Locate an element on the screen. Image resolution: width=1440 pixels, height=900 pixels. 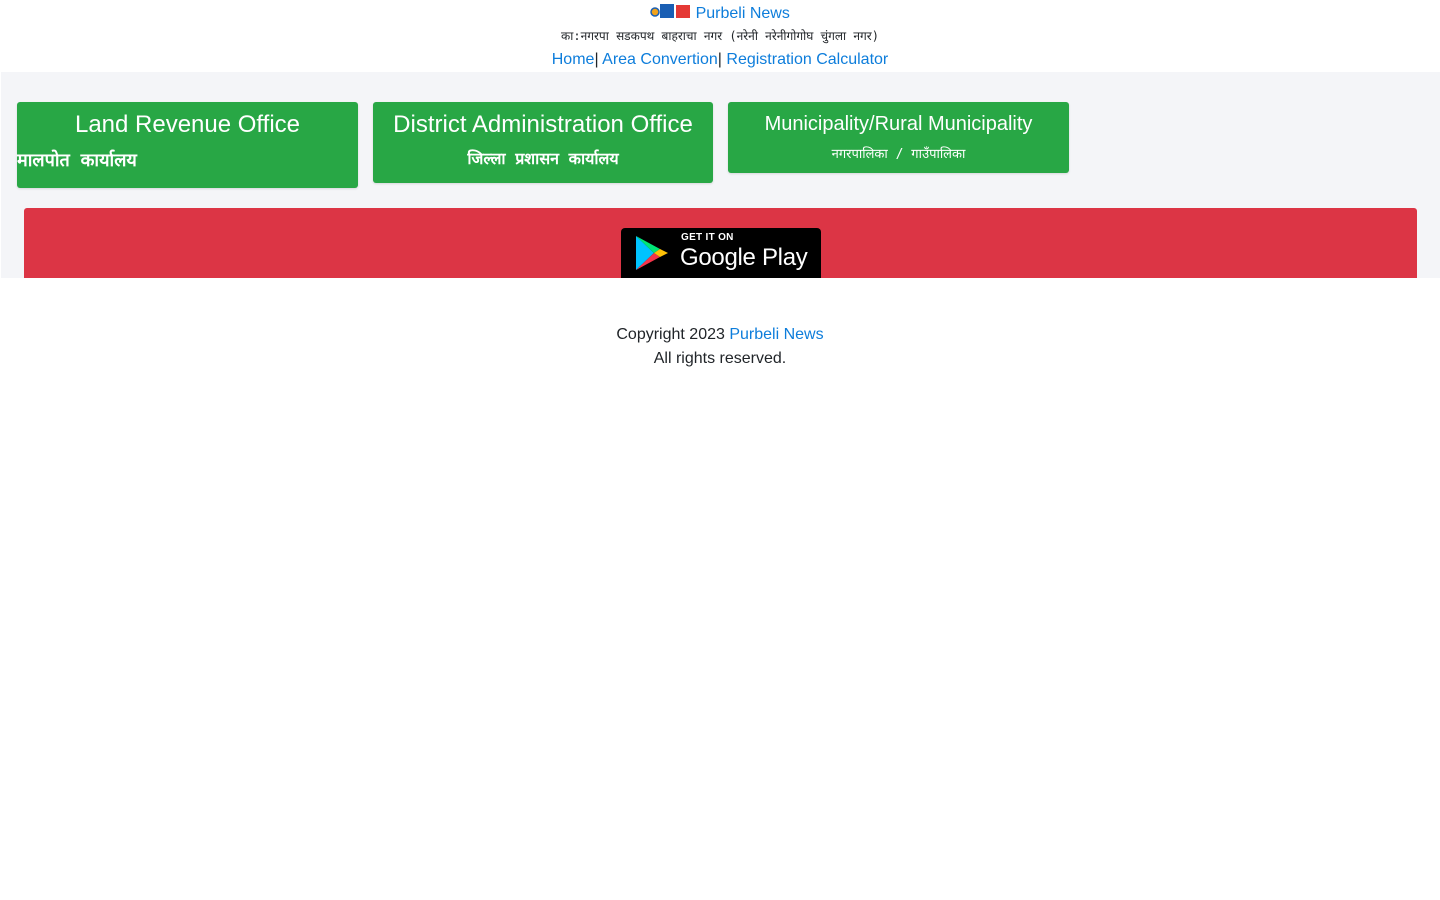
app-download-banner: GET IT ON Google Play is located at coordinates (720, 243).